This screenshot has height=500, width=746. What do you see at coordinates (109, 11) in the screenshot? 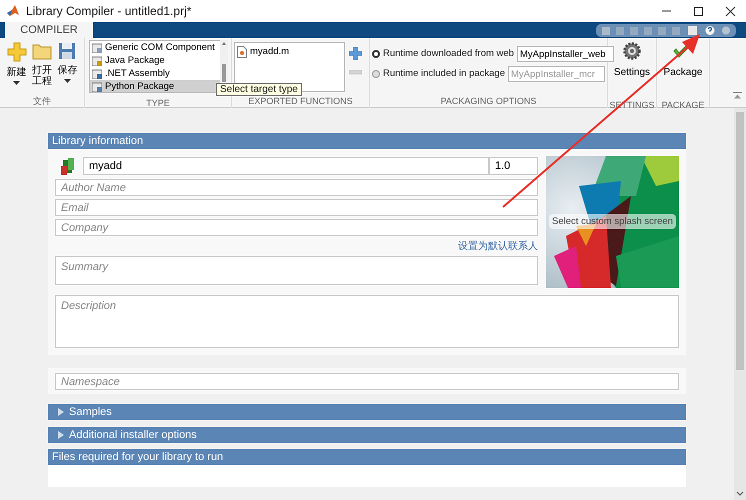
I see `window-title: Library Compiler - untitled1.prj*` at bounding box center [109, 11].